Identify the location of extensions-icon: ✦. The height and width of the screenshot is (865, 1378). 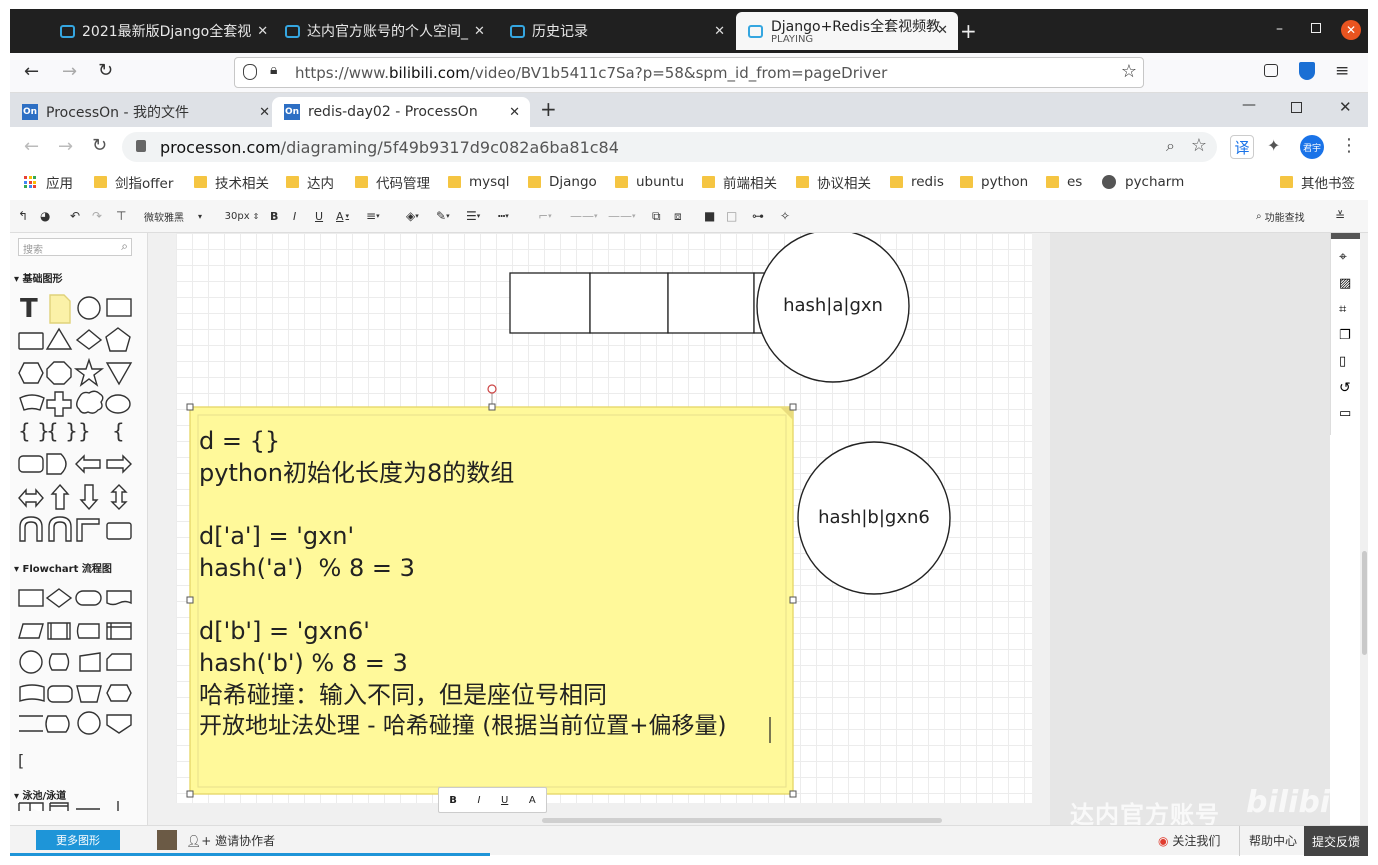
(1273, 145).